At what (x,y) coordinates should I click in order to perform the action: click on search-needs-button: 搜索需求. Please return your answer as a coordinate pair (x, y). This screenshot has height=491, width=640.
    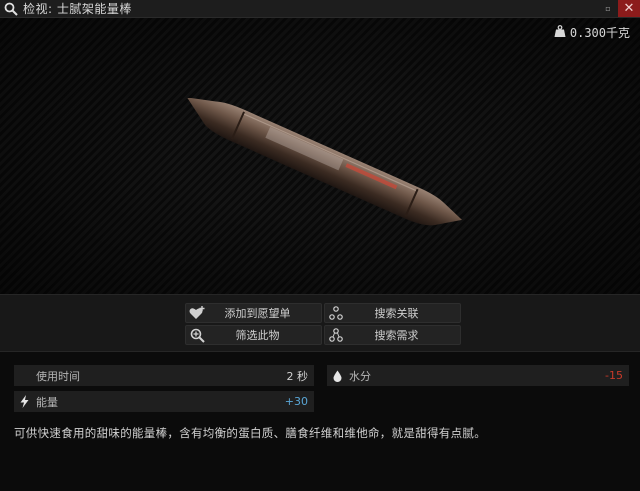
    Looking at the image, I should click on (392, 335).